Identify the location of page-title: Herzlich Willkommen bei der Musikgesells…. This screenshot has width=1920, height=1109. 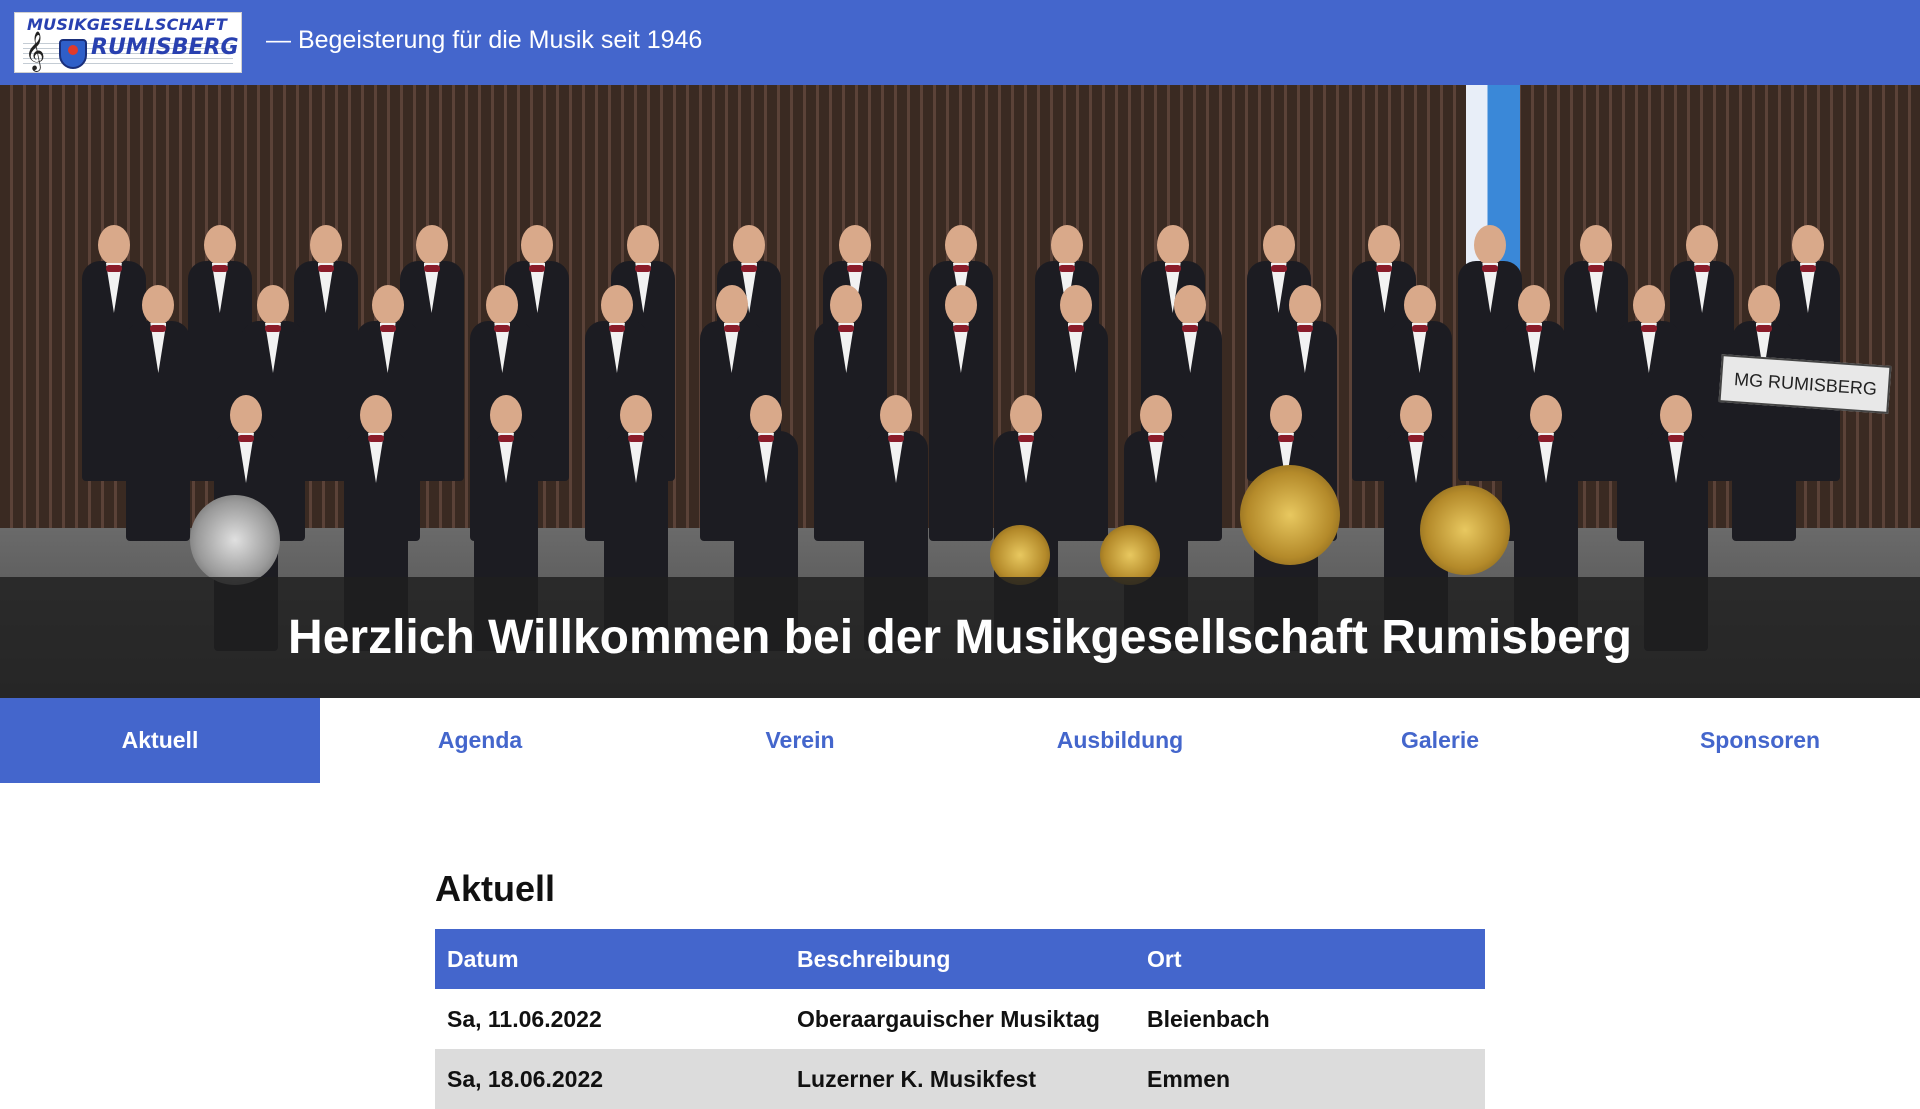
(960, 637).